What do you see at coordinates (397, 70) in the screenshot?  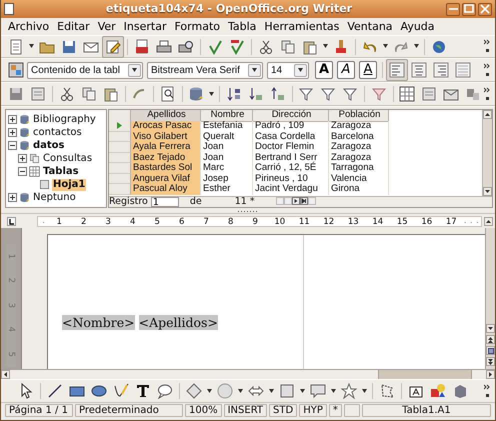 I see `align-left-button` at bounding box center [397, 70].